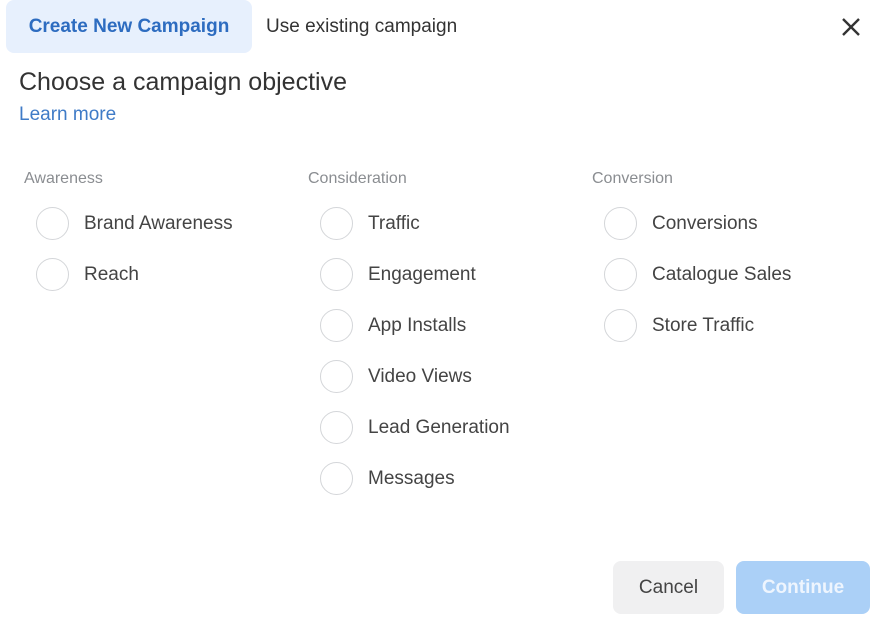 This screenshot has height=628, width=883. I want to click on objective-option: Catalogue Sales, so click(697, 274).